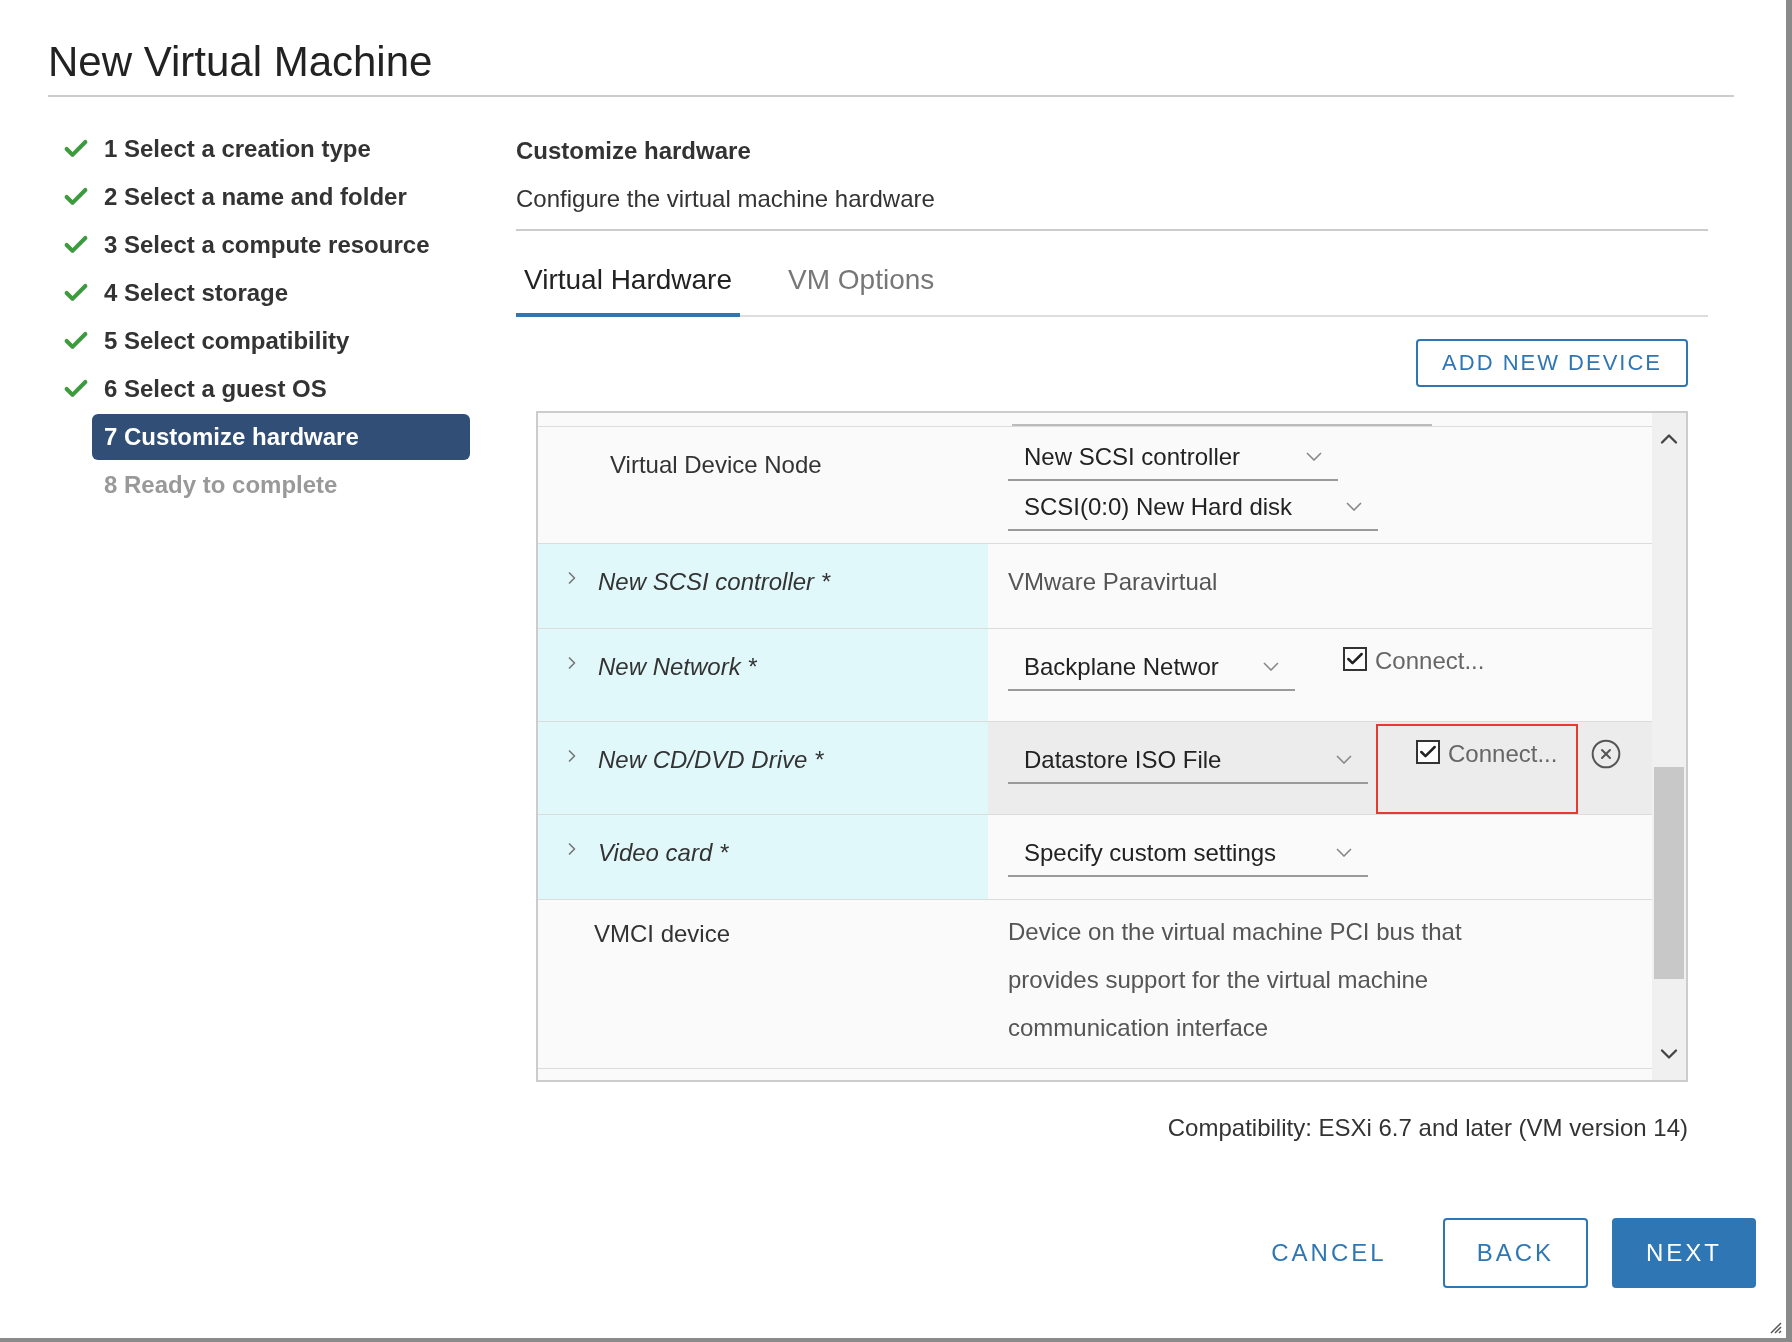 Image resolution: width=1792 pixels, height=1342 pixels. Describe the element at coordinates (255, 196) in the screenshot. I see `wizard-step: 2 Select a name and folder` at that location.